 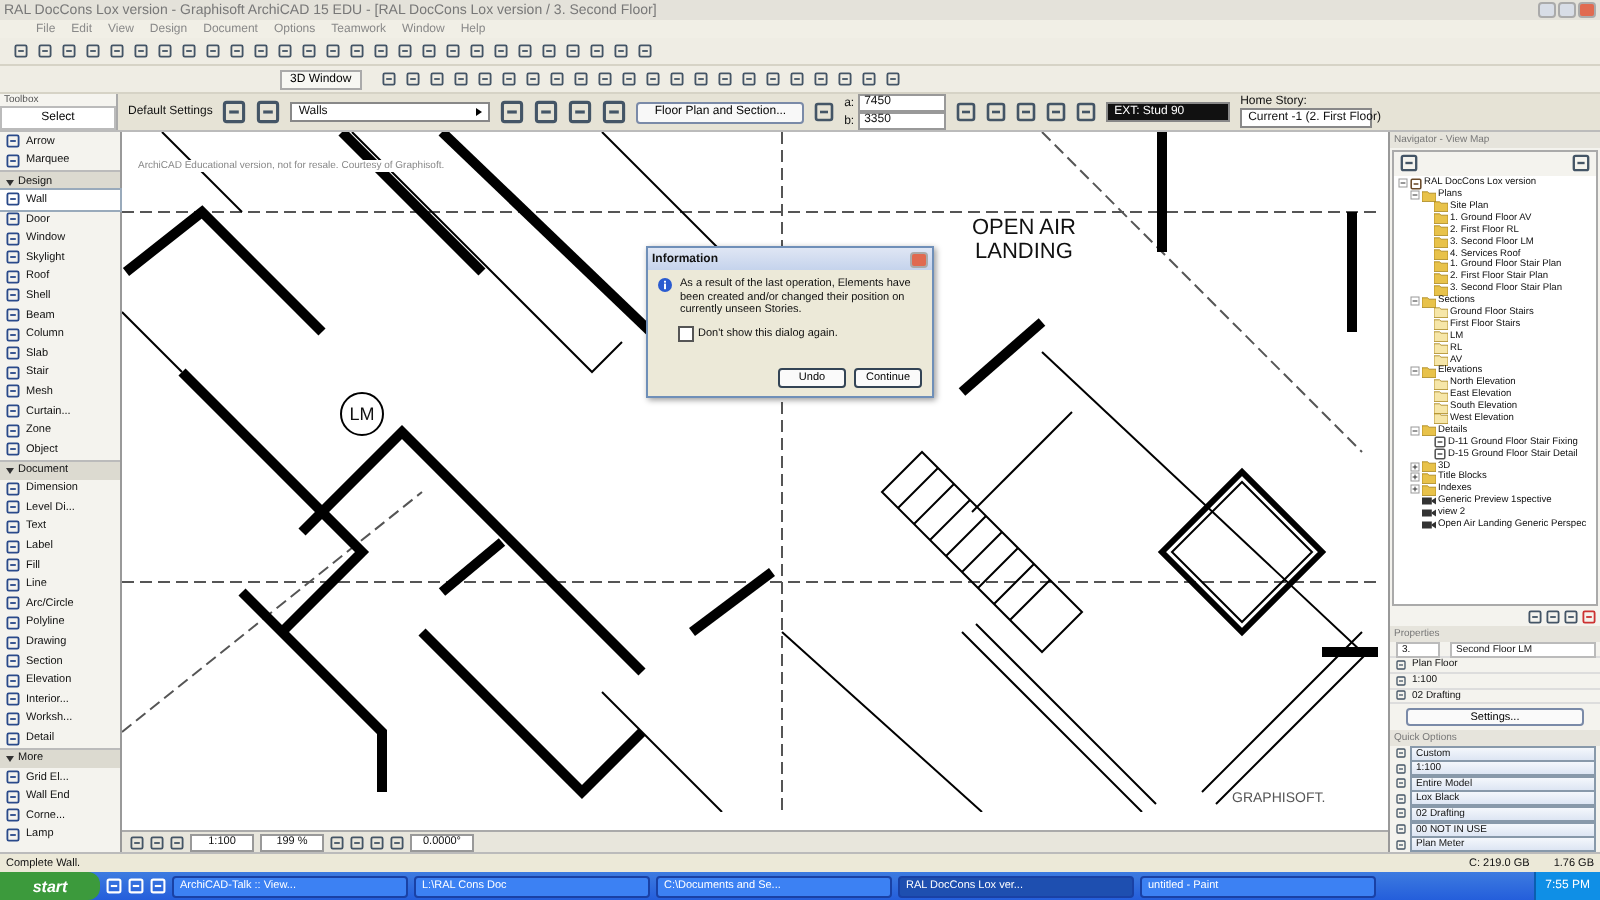 I want to click on maximize-button, so click(x=1567, y=10).